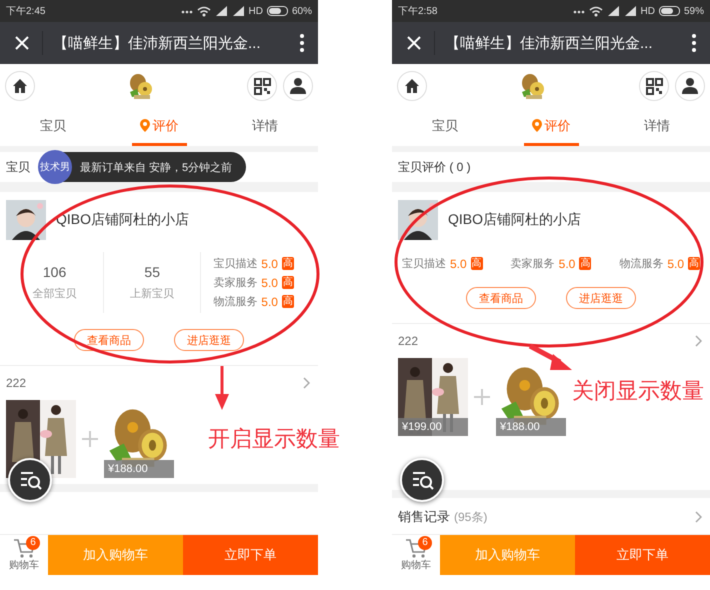 The height and width of the screenshot is (590, 710). I want to click on sales-count: (95条), so click(471, 517).